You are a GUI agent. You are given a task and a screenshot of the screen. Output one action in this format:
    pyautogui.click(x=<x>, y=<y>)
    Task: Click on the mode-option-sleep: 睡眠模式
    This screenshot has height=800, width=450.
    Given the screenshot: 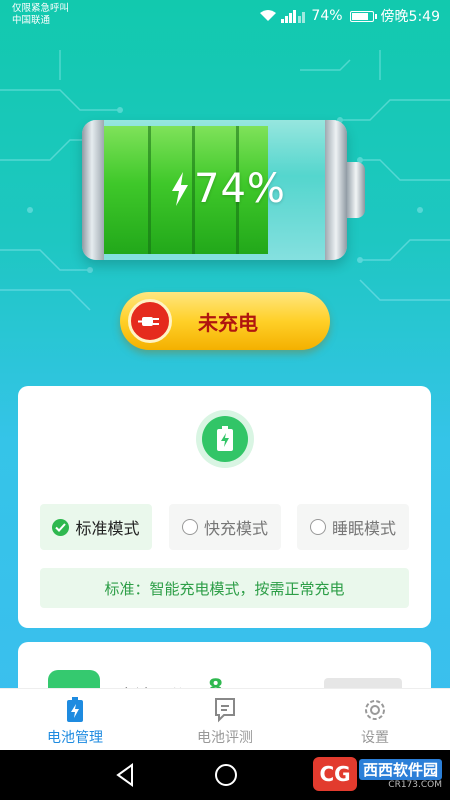 What is the action you would take?
    pyautogui.click(x=353, y=527)
    